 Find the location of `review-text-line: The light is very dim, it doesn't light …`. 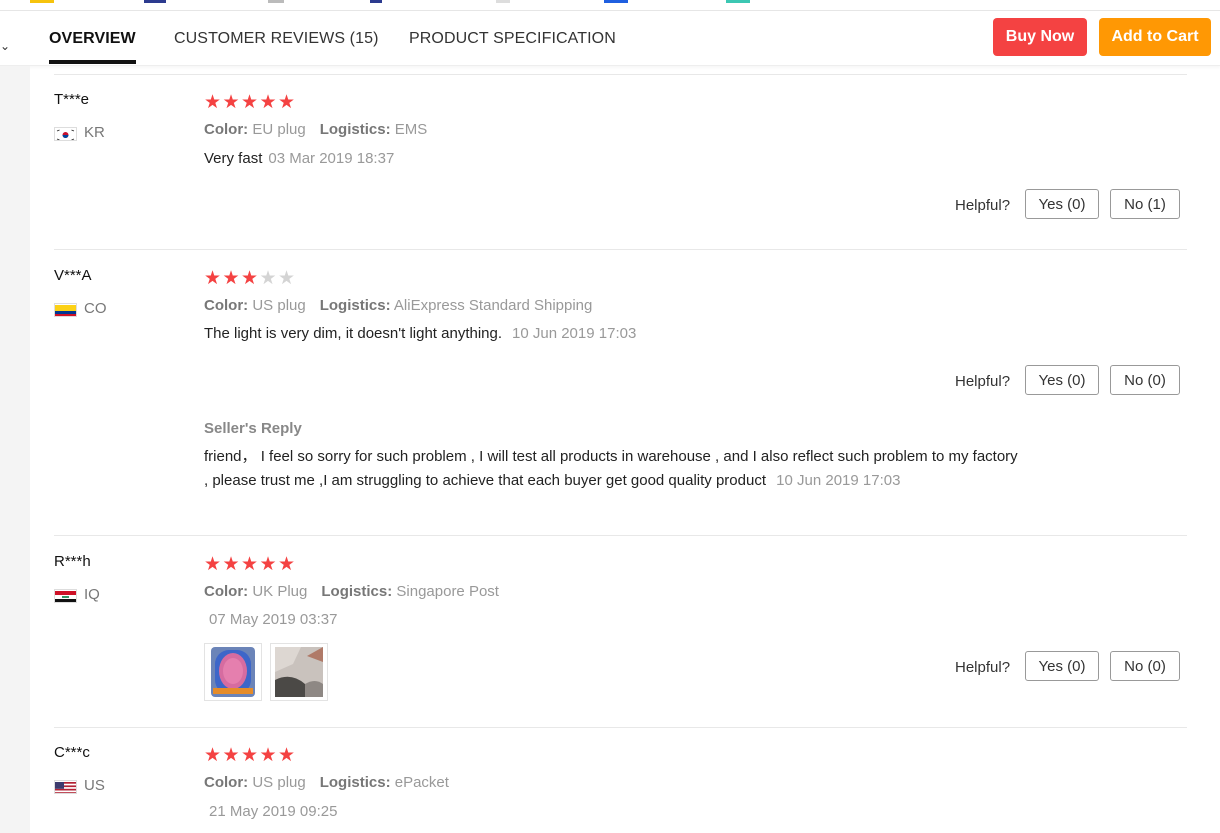

review-text-line: The light is very dim, it doesn't light … is located at coordinates (420, 333).